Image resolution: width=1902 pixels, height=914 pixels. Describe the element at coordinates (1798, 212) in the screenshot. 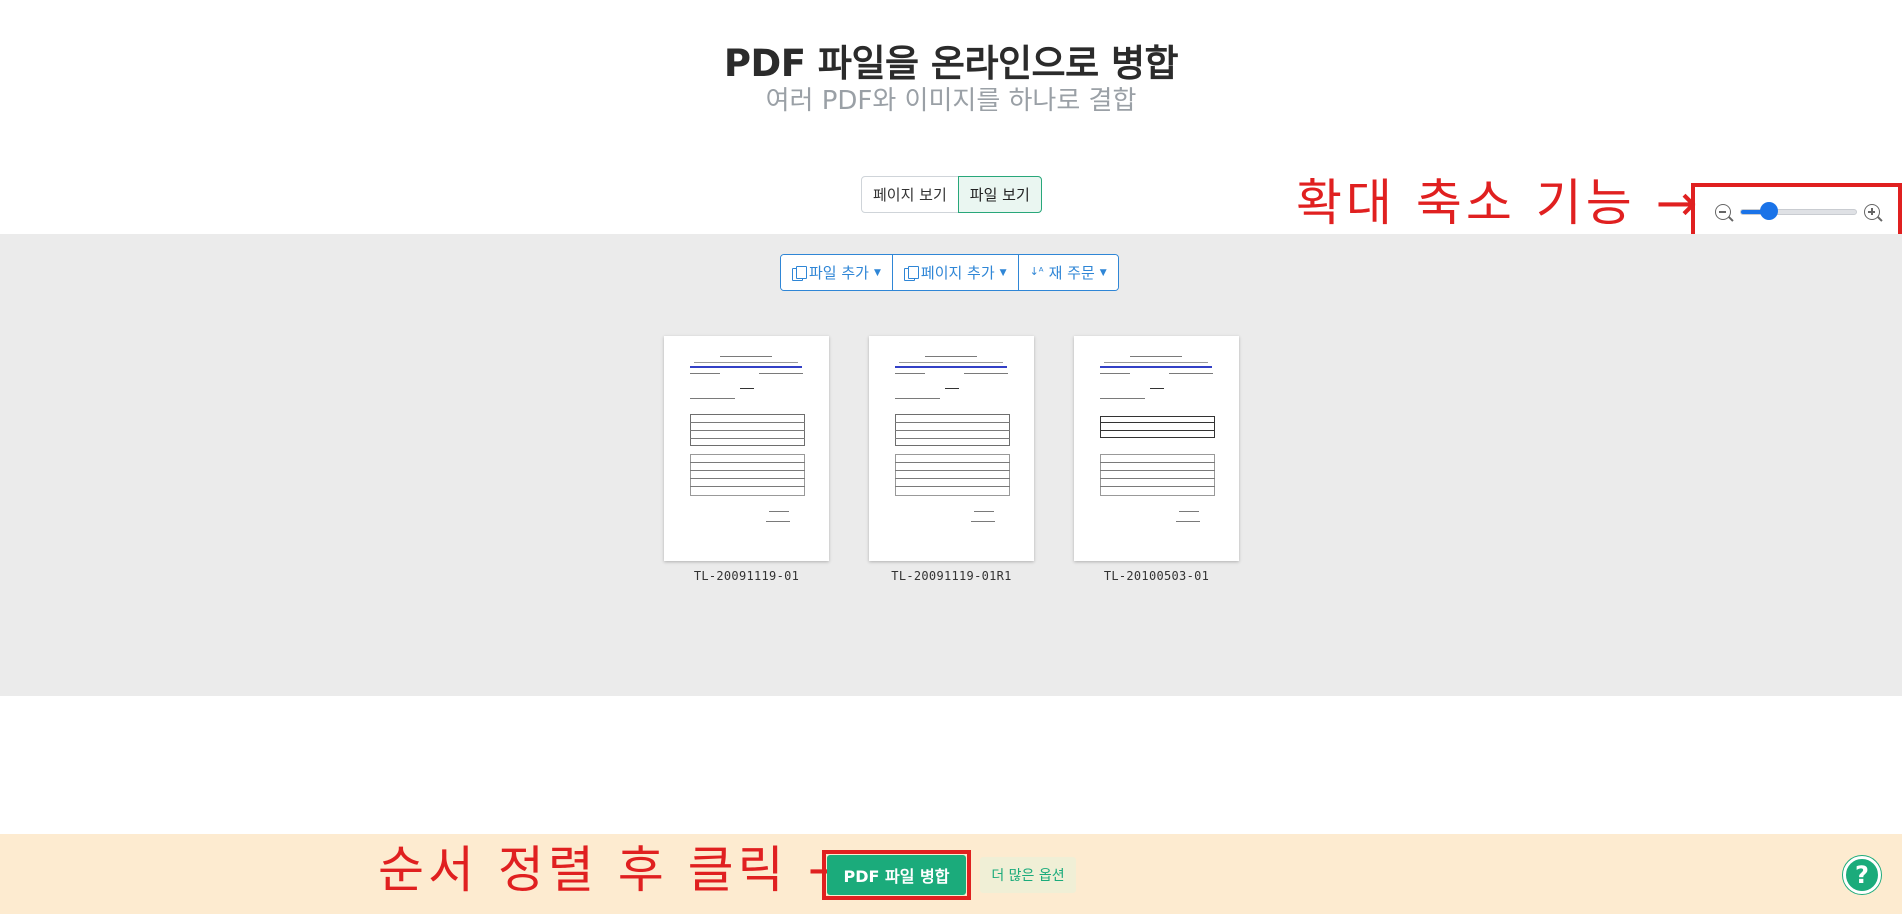

I see `zoom-slider` at that location.